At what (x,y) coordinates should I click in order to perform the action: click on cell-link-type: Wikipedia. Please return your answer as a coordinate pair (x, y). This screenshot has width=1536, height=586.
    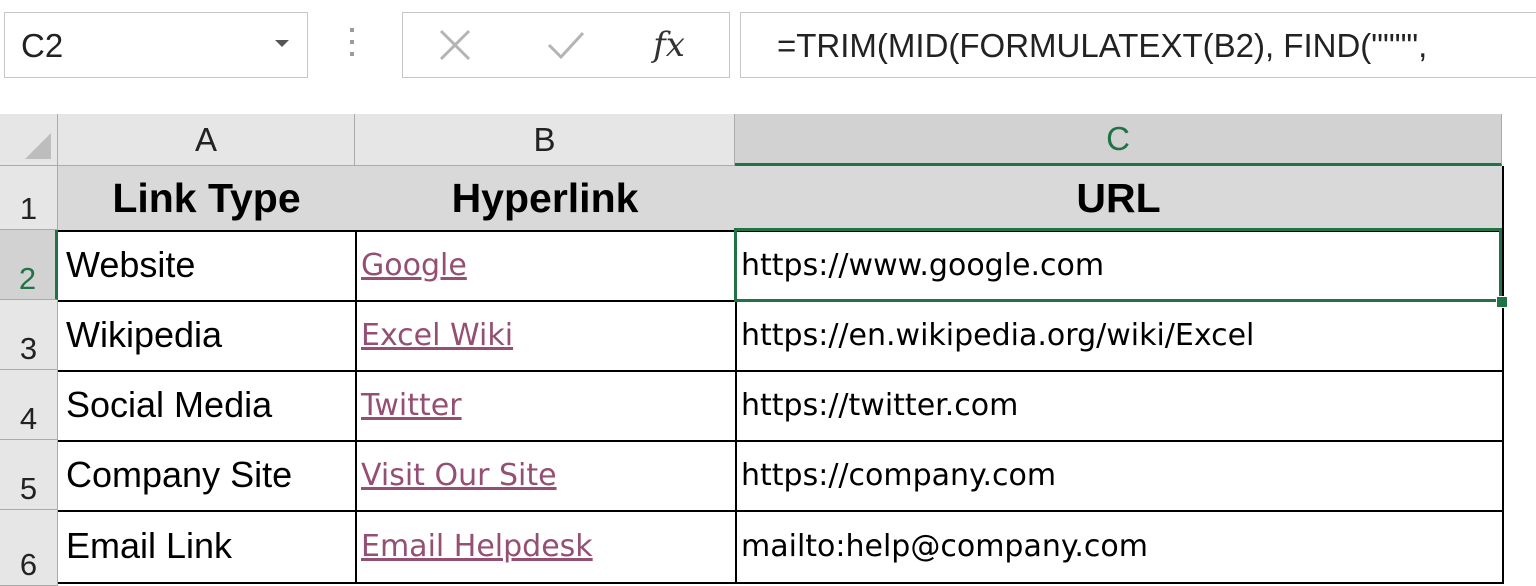
    Looking at the image, I should click on (207, 336).